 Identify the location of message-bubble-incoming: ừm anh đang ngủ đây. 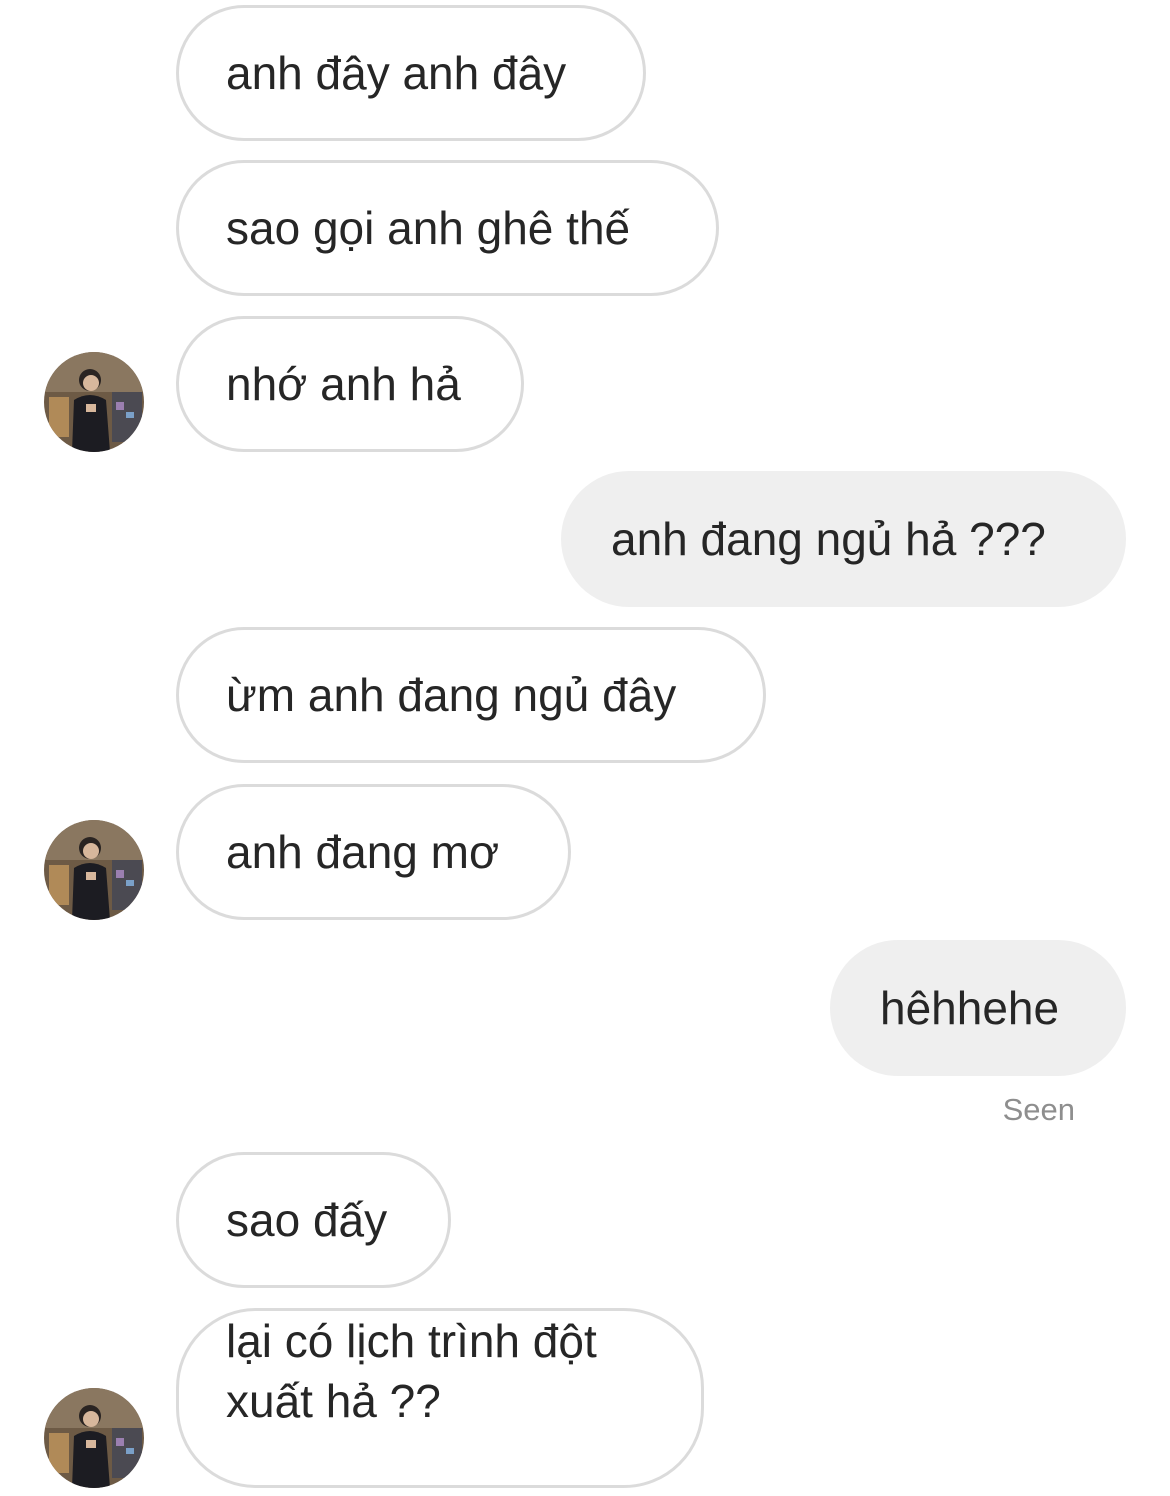
(471, 695).